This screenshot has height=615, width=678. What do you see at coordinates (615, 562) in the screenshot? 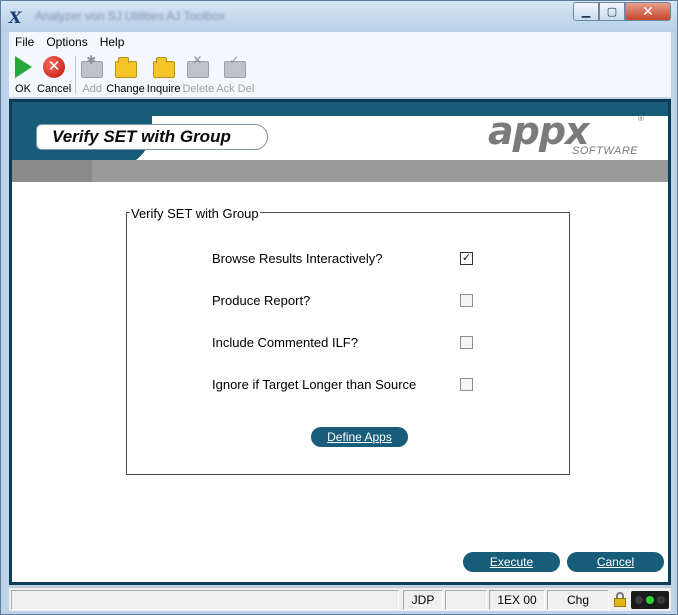
I see `cancel-button: Cancel` at bounding box center [615, 562].